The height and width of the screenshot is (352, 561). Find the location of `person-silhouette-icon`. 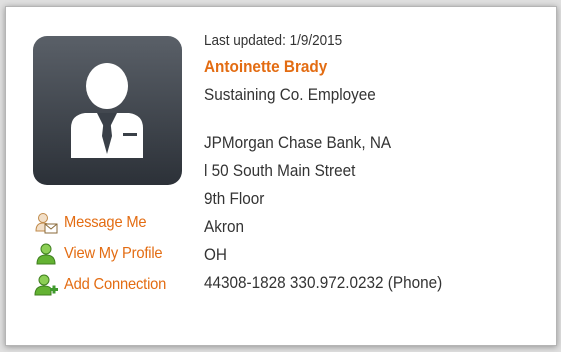

person-silhouette-icon is located at coordinates (107, 110).